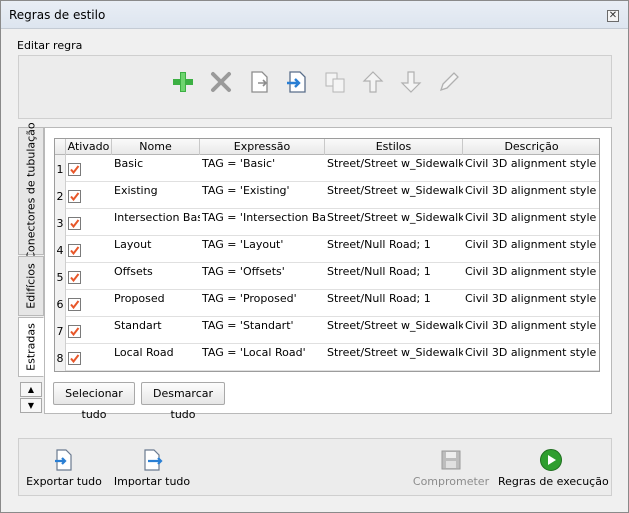 This screenshot has height=513, width=629. Describe the element at coordinates (156, 195) in the screenshot. I see `cell-name: Existing` at that location.